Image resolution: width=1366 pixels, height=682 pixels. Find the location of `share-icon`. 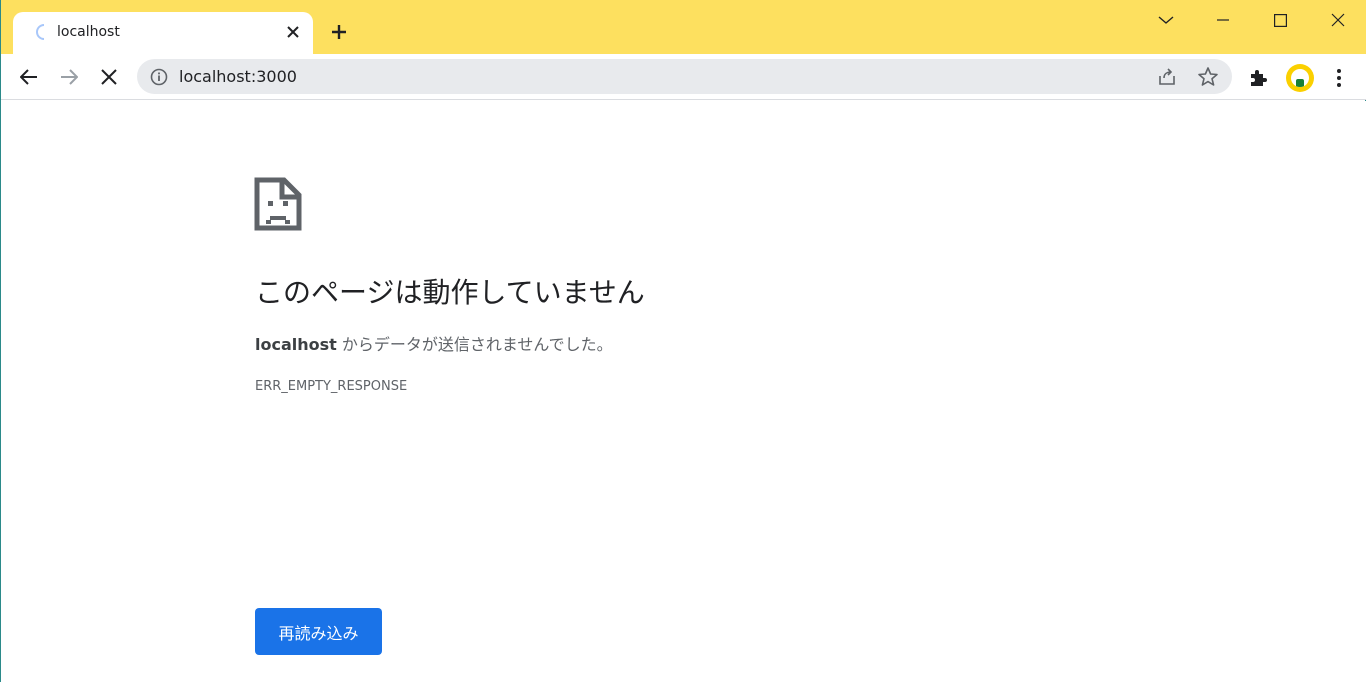

share-icon is located at coordinates (1167, 77).